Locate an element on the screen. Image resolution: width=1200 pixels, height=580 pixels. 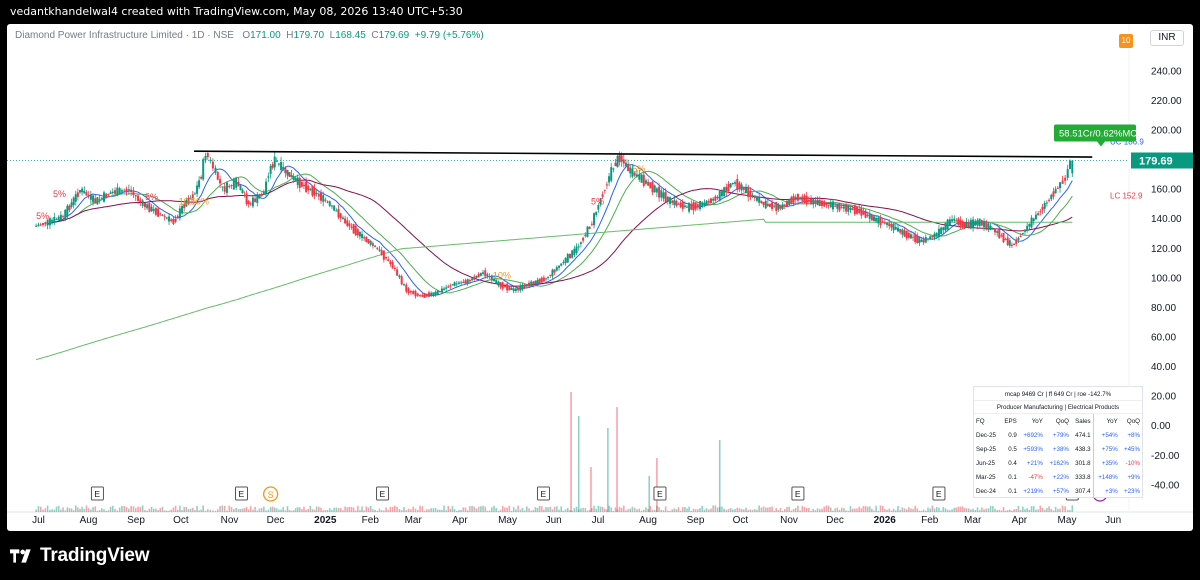
tradingview-logo: TradingView is located at coordinates (80, 556).